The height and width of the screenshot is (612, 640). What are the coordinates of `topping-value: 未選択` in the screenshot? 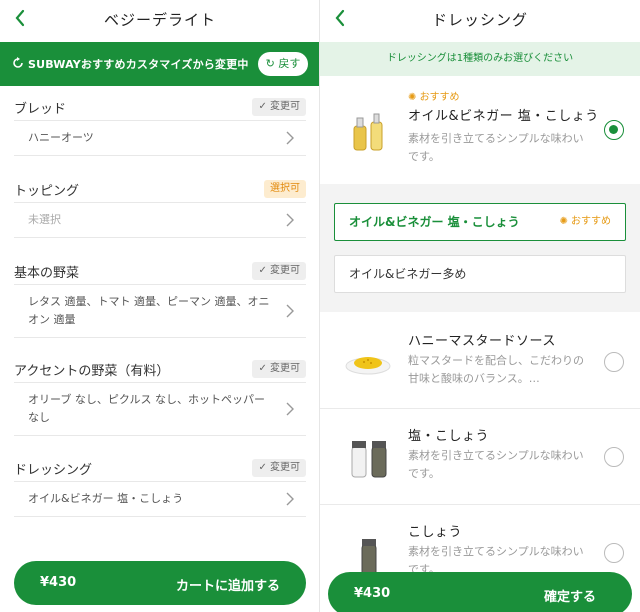 It's located at (44, 219).